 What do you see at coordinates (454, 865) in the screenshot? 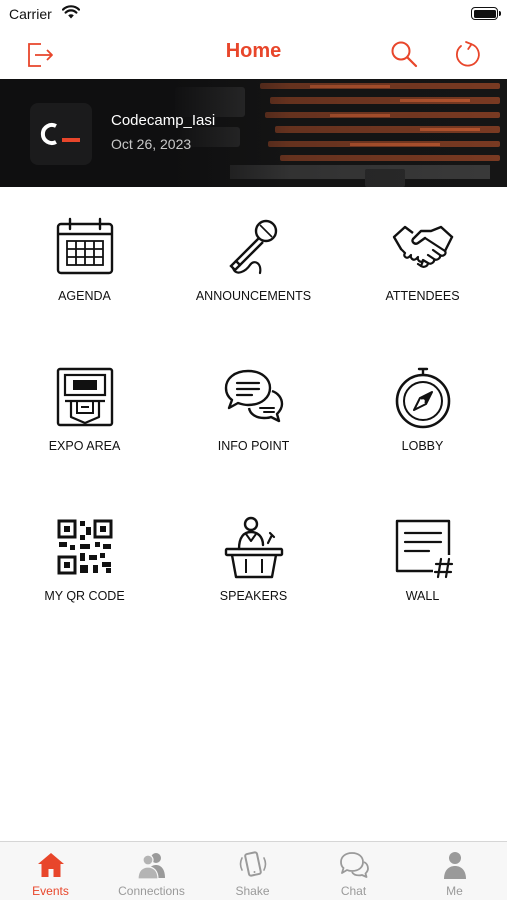
I see `person-icon` at bounding box center [454, 865].